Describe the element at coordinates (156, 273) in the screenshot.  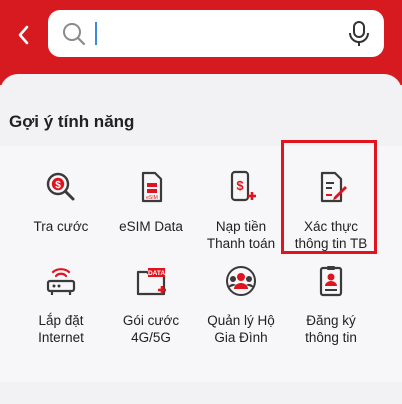
I see `svg-text: DATA` at that location.